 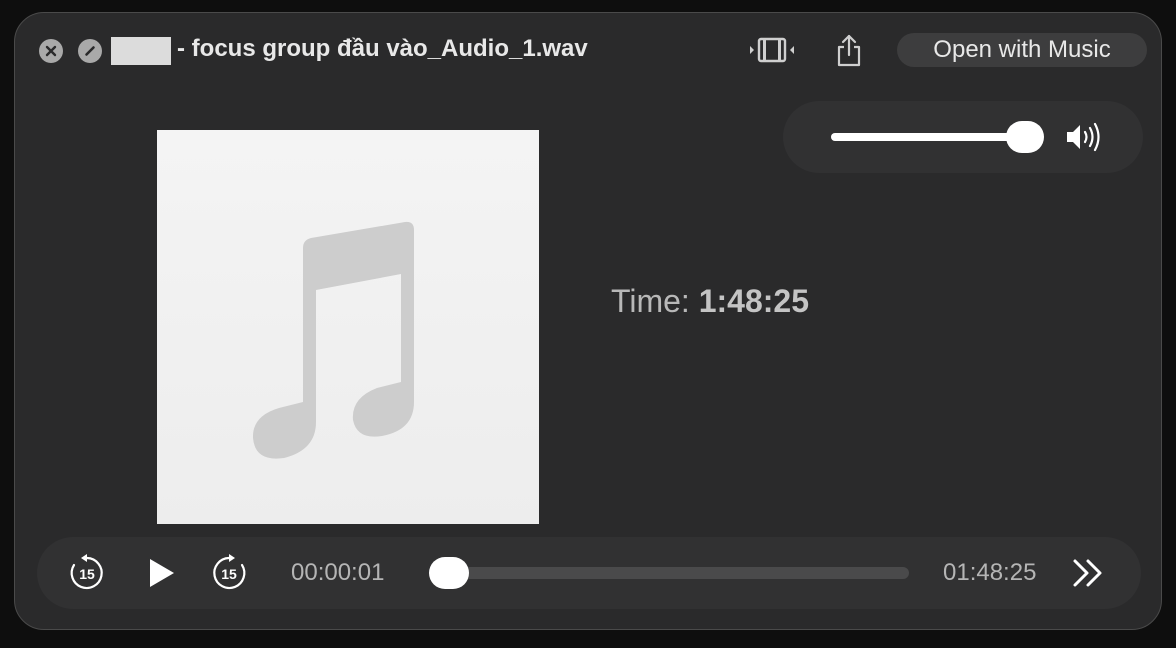 What do you see at coordinates (1083, 137) in the screenshot?
I see `speaker-icon` at bounding box center [1083, 137].